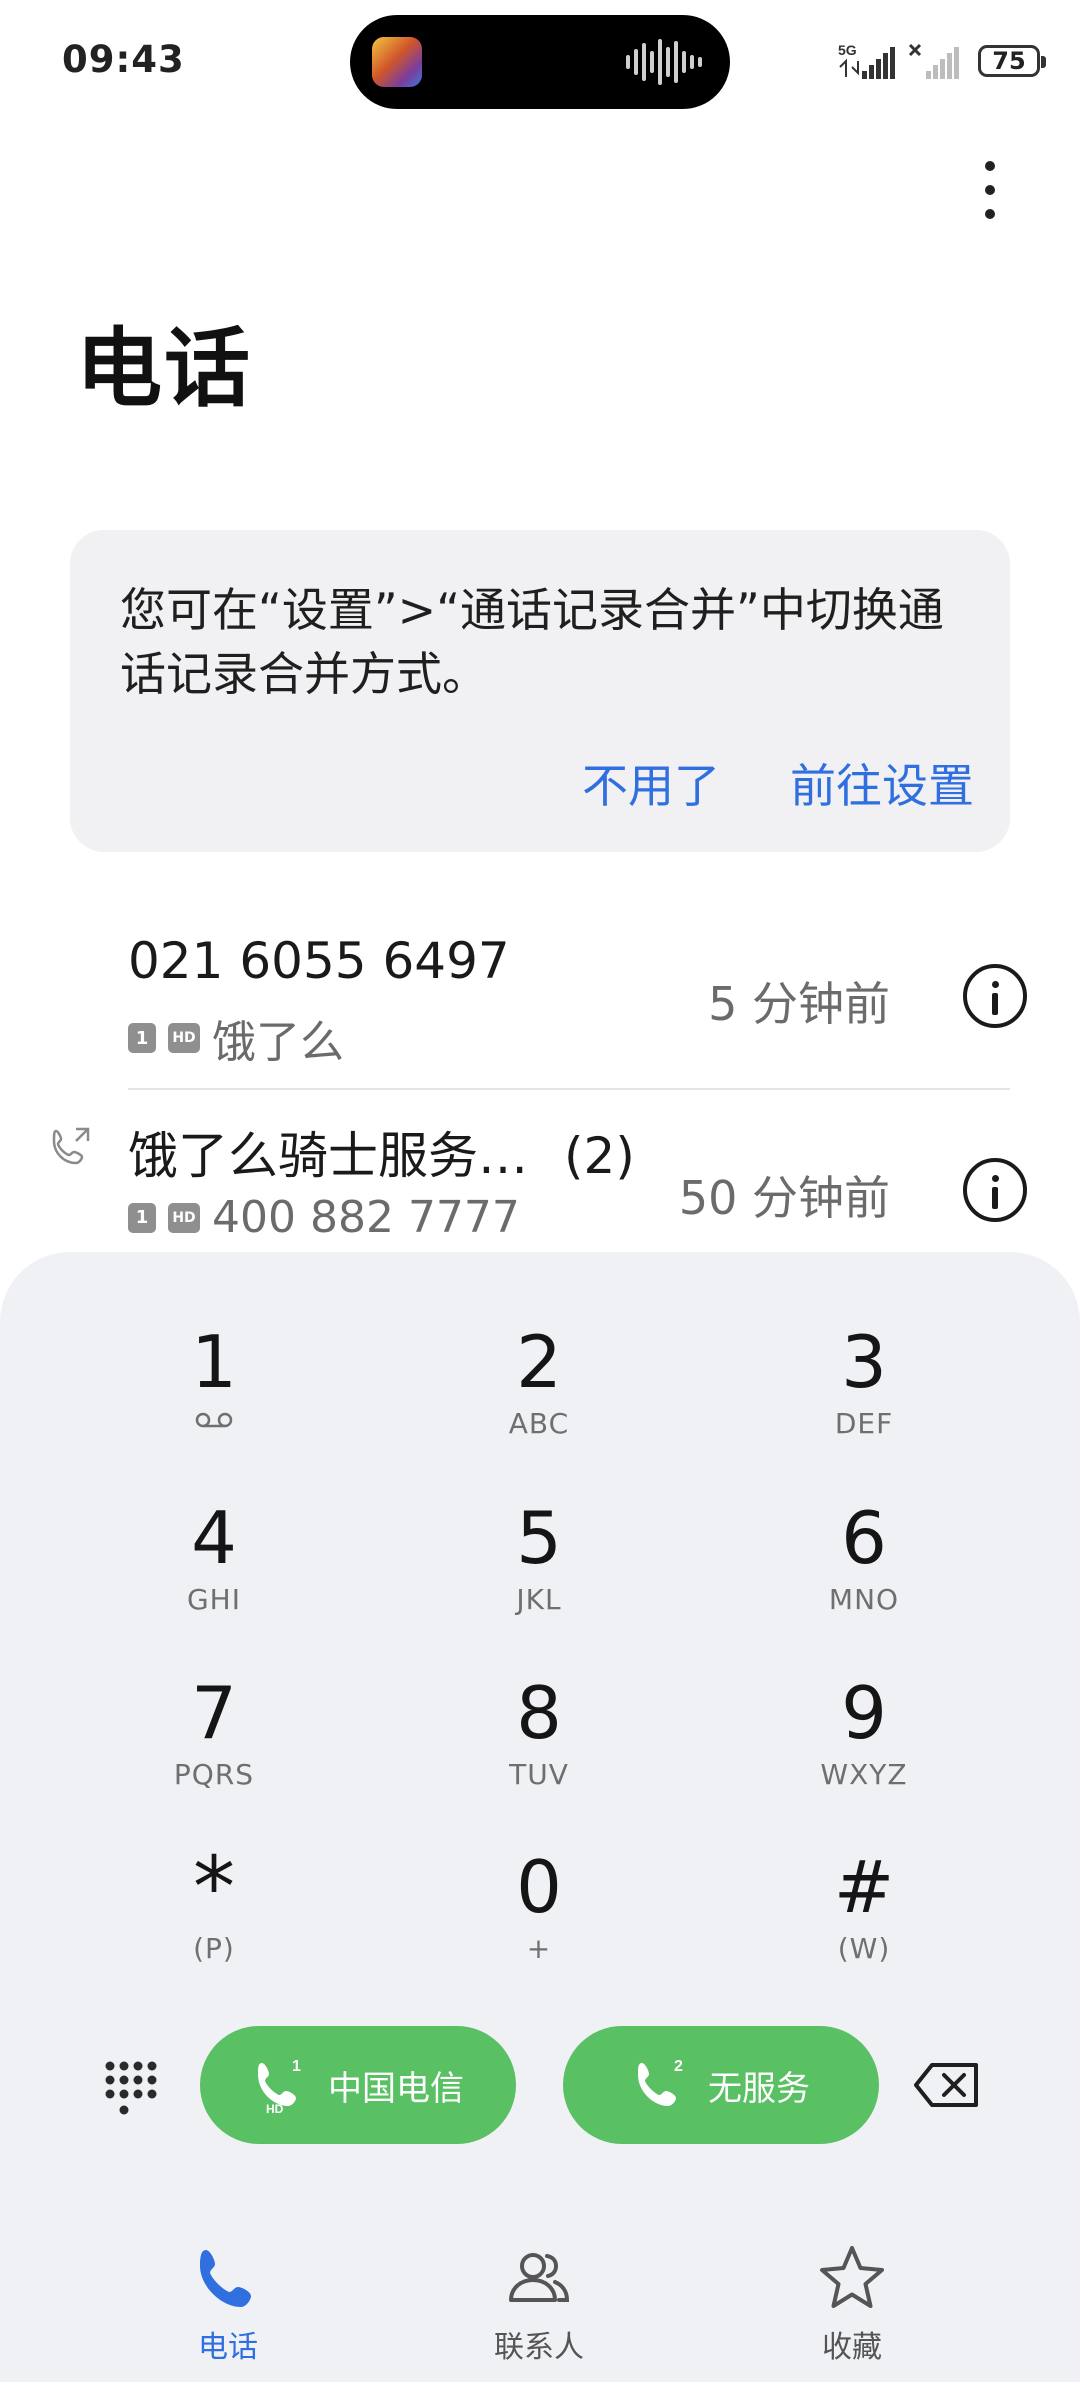 This screenshot has width=1080, height=2382. I want to click on dial-key-4: 4 GHI, so click(214, 1574).